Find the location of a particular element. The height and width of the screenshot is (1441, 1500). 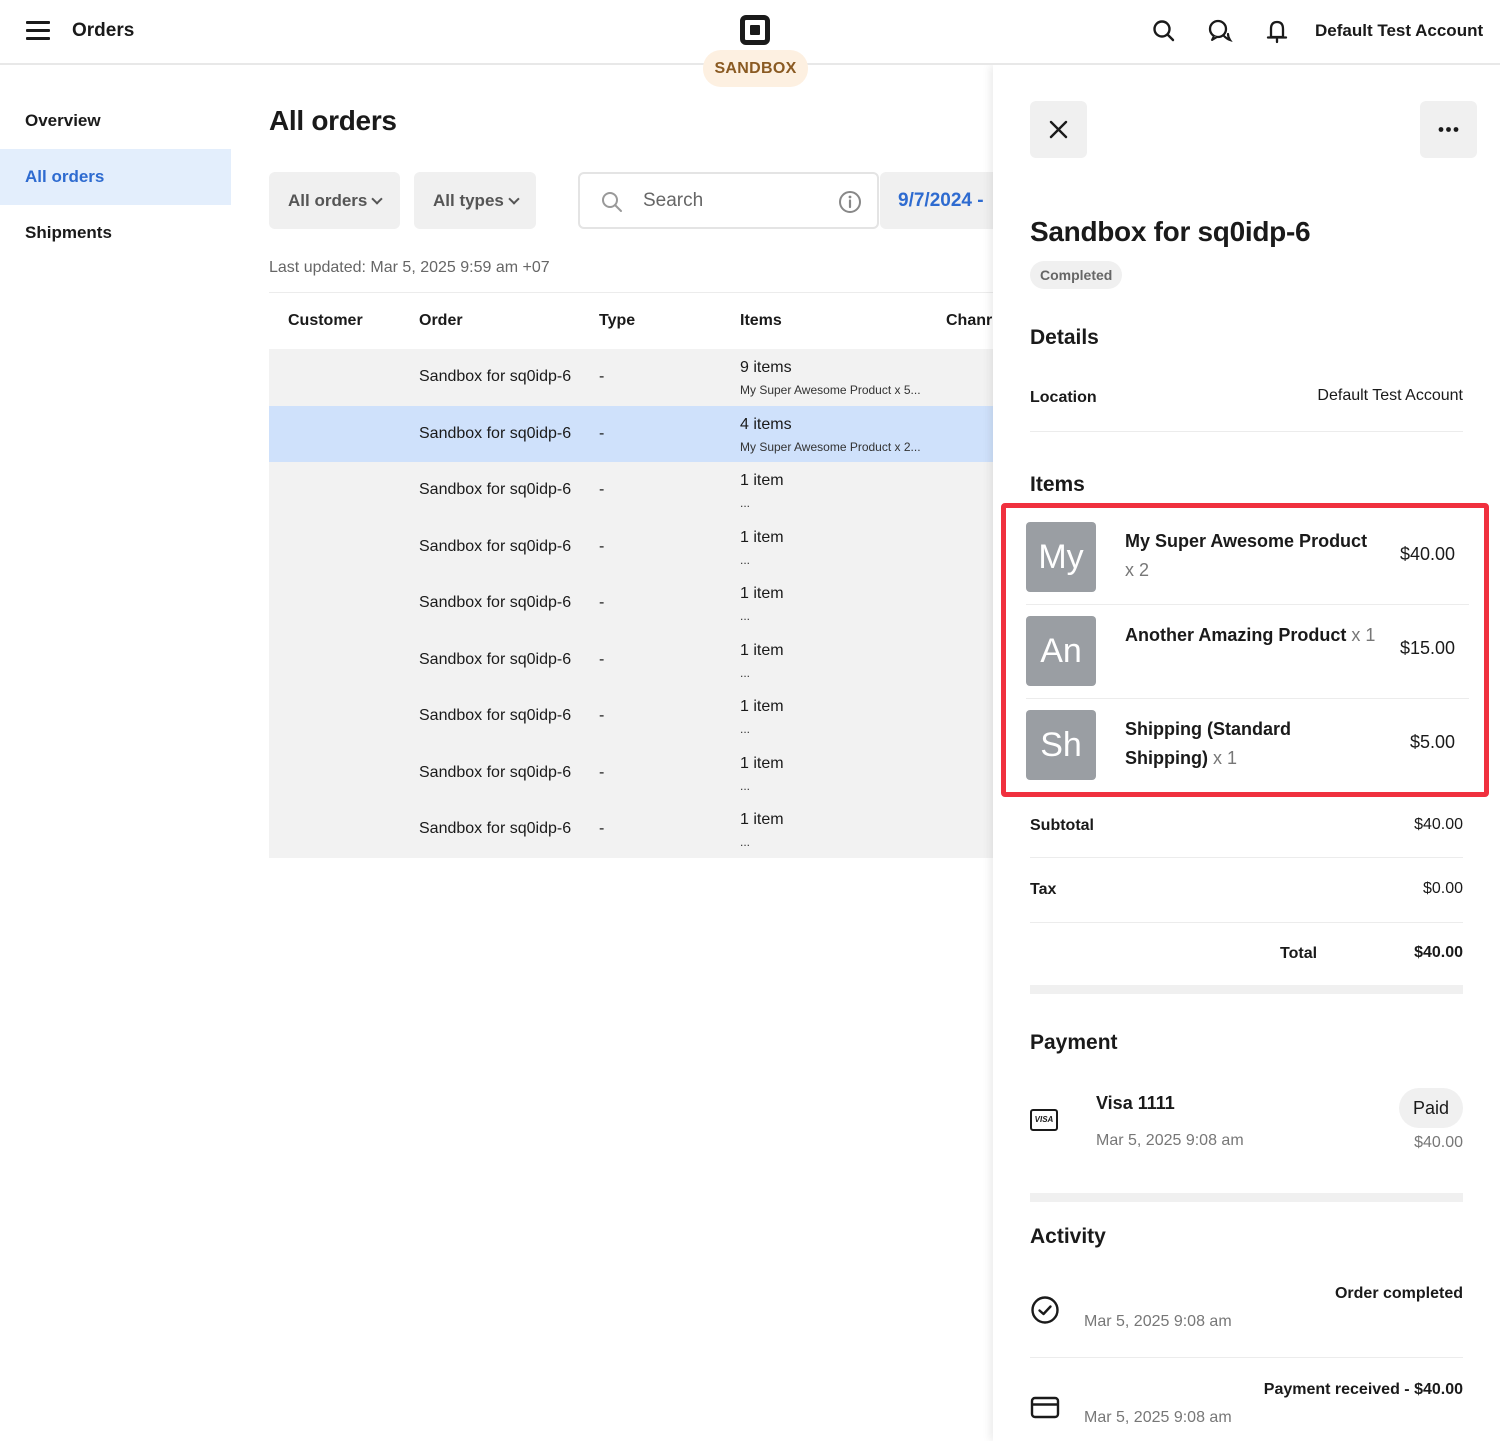

column-header-channel: Chanr is located at coordinates (969, 321).